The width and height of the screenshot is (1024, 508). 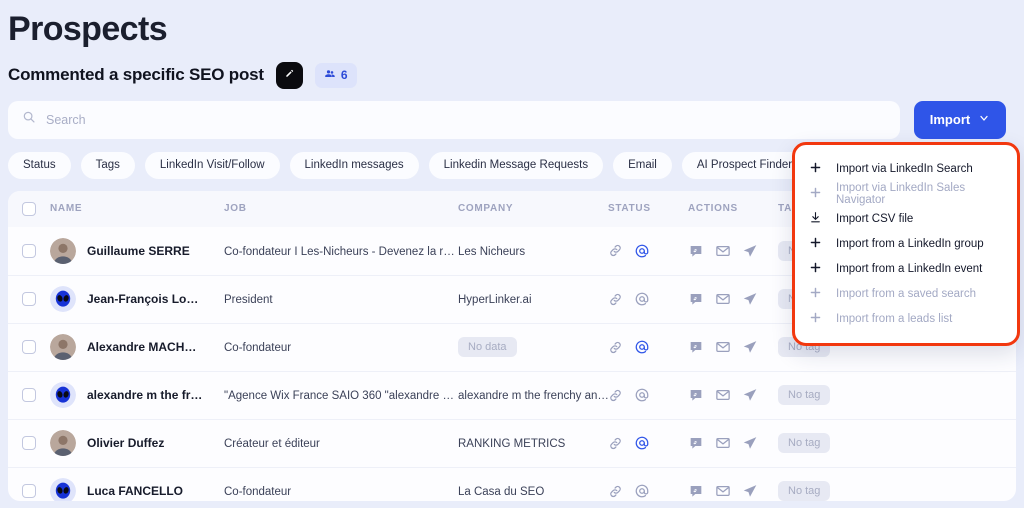 I want to click on import-menu-item-label: Import via LinkedIn Search, so click(x=904, y=168).